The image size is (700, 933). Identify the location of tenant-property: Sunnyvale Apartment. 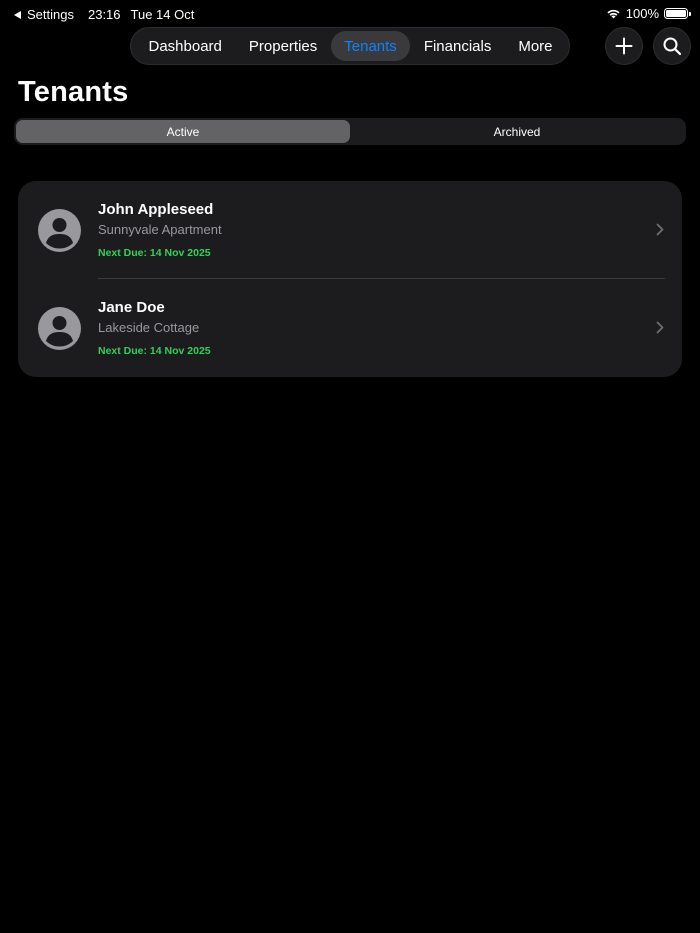
(160, 229).